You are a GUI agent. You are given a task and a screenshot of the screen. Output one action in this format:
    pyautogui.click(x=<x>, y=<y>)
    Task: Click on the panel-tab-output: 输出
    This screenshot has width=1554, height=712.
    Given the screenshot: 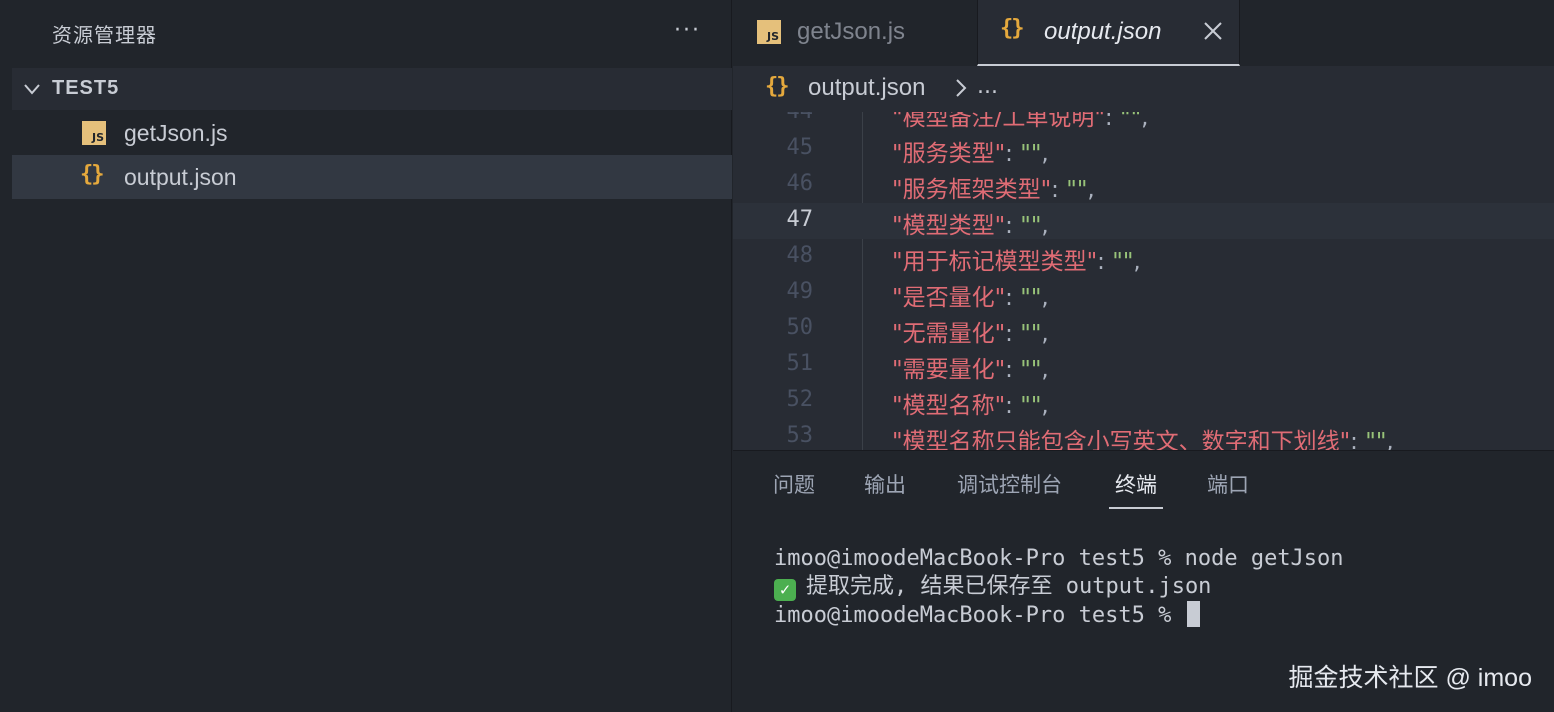 What is the action you would take?
    pyautogui.click(x=885, y=489)
    